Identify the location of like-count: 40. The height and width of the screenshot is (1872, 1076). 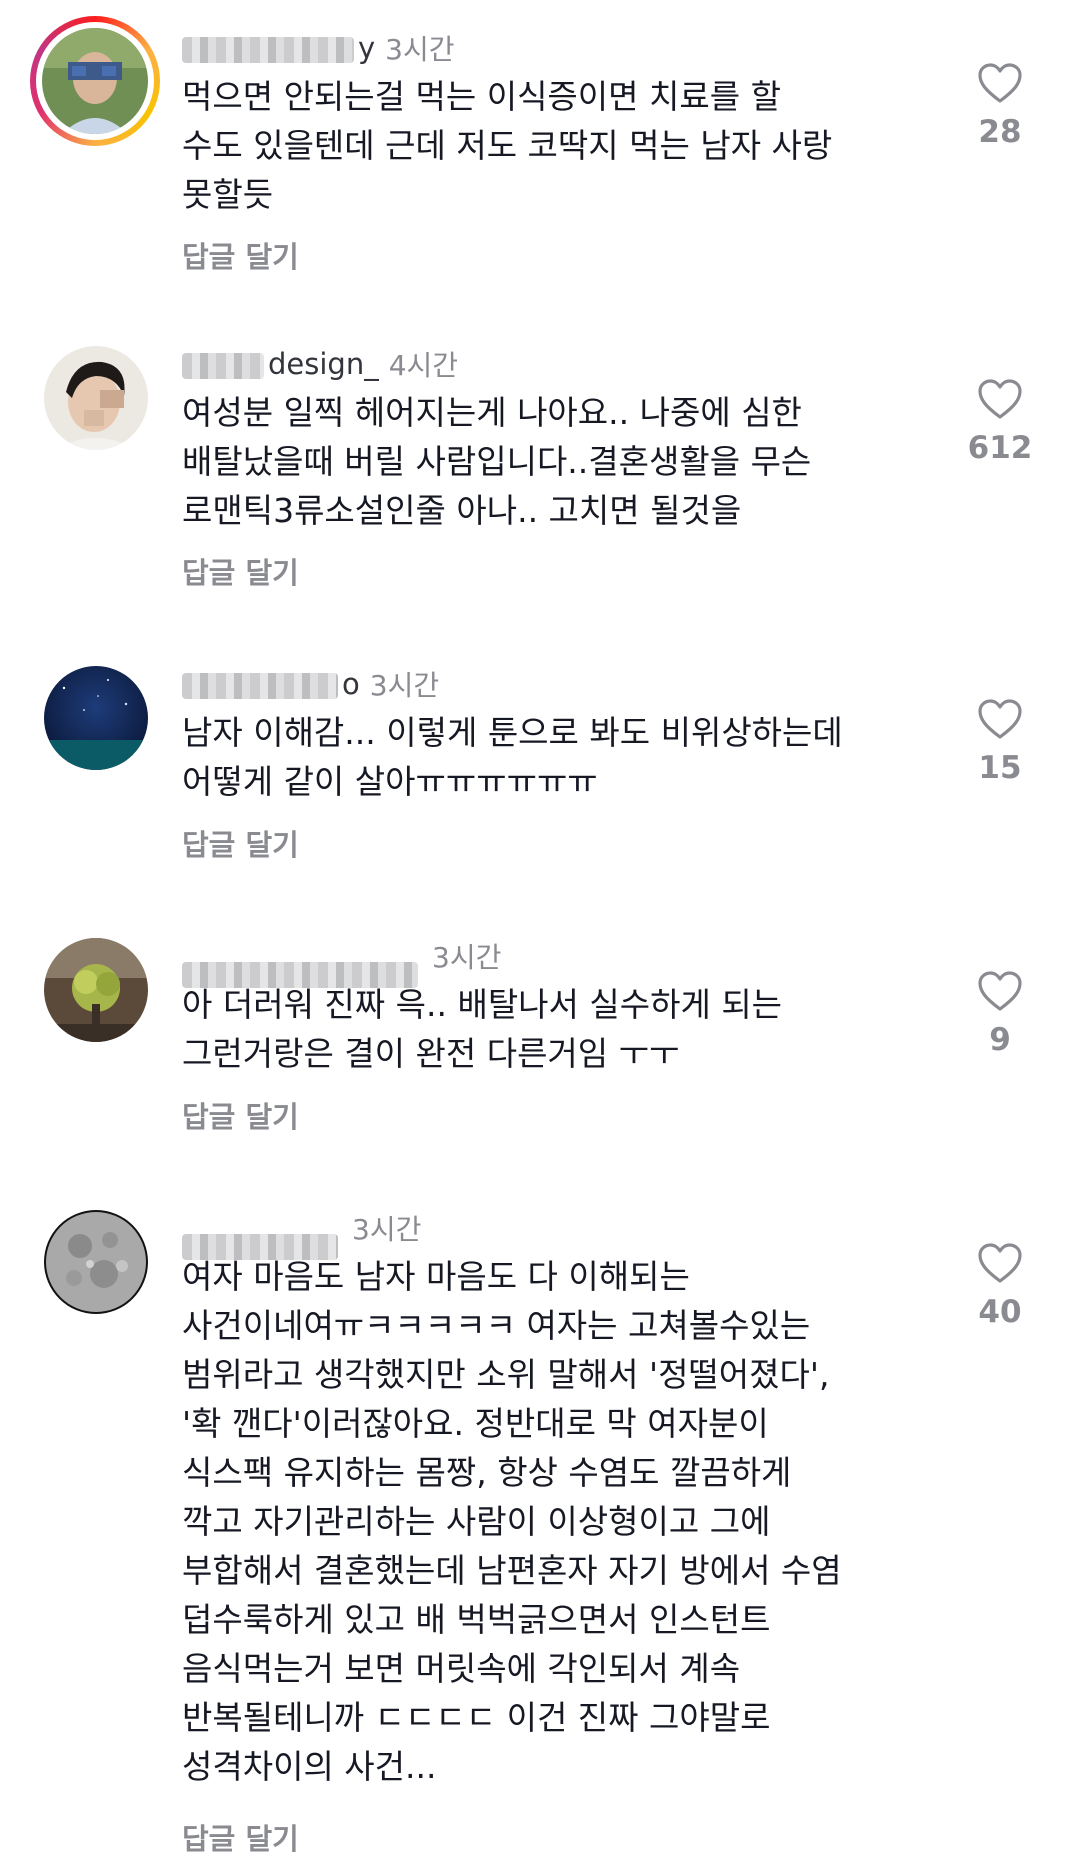
(1000, 1312).